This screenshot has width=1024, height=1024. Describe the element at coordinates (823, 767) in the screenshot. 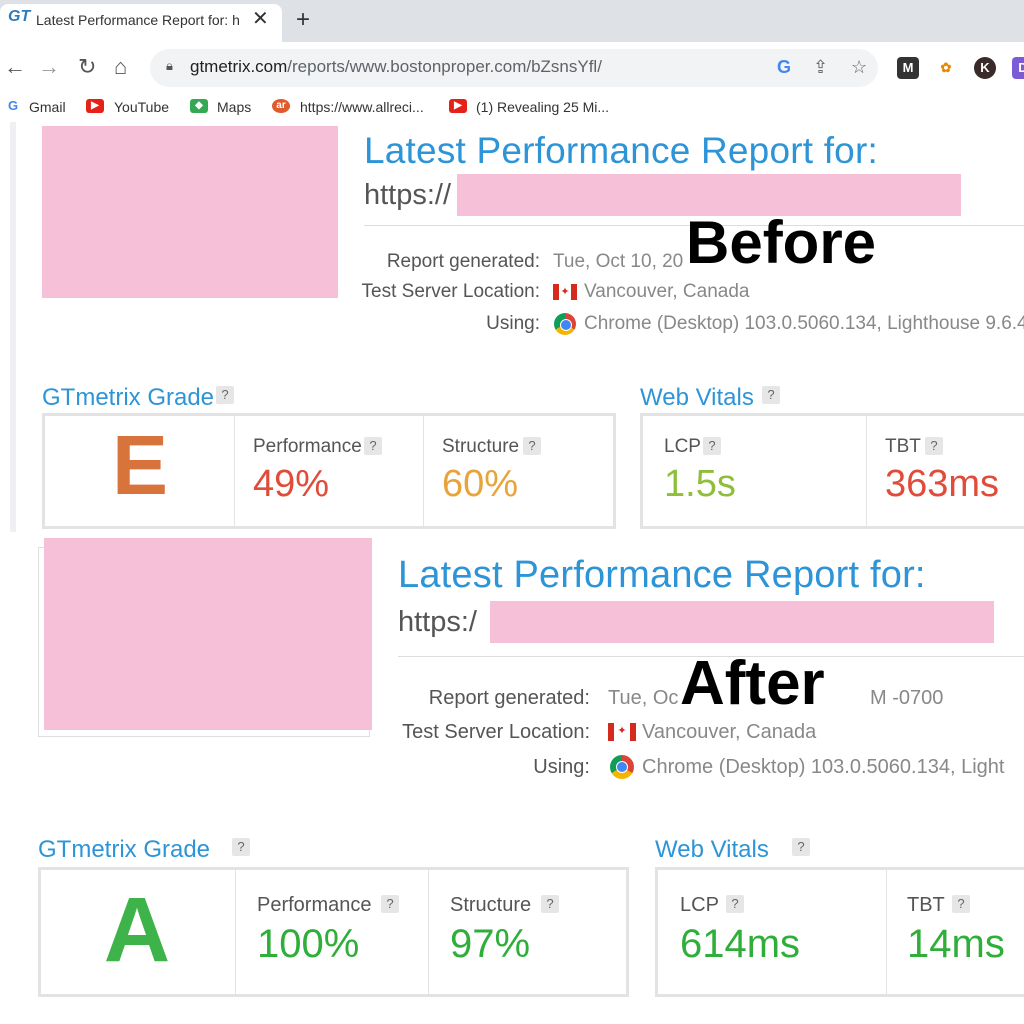

I see `using-value: Chrome (Desktop) 103.0.5060.134, Light` at that location.